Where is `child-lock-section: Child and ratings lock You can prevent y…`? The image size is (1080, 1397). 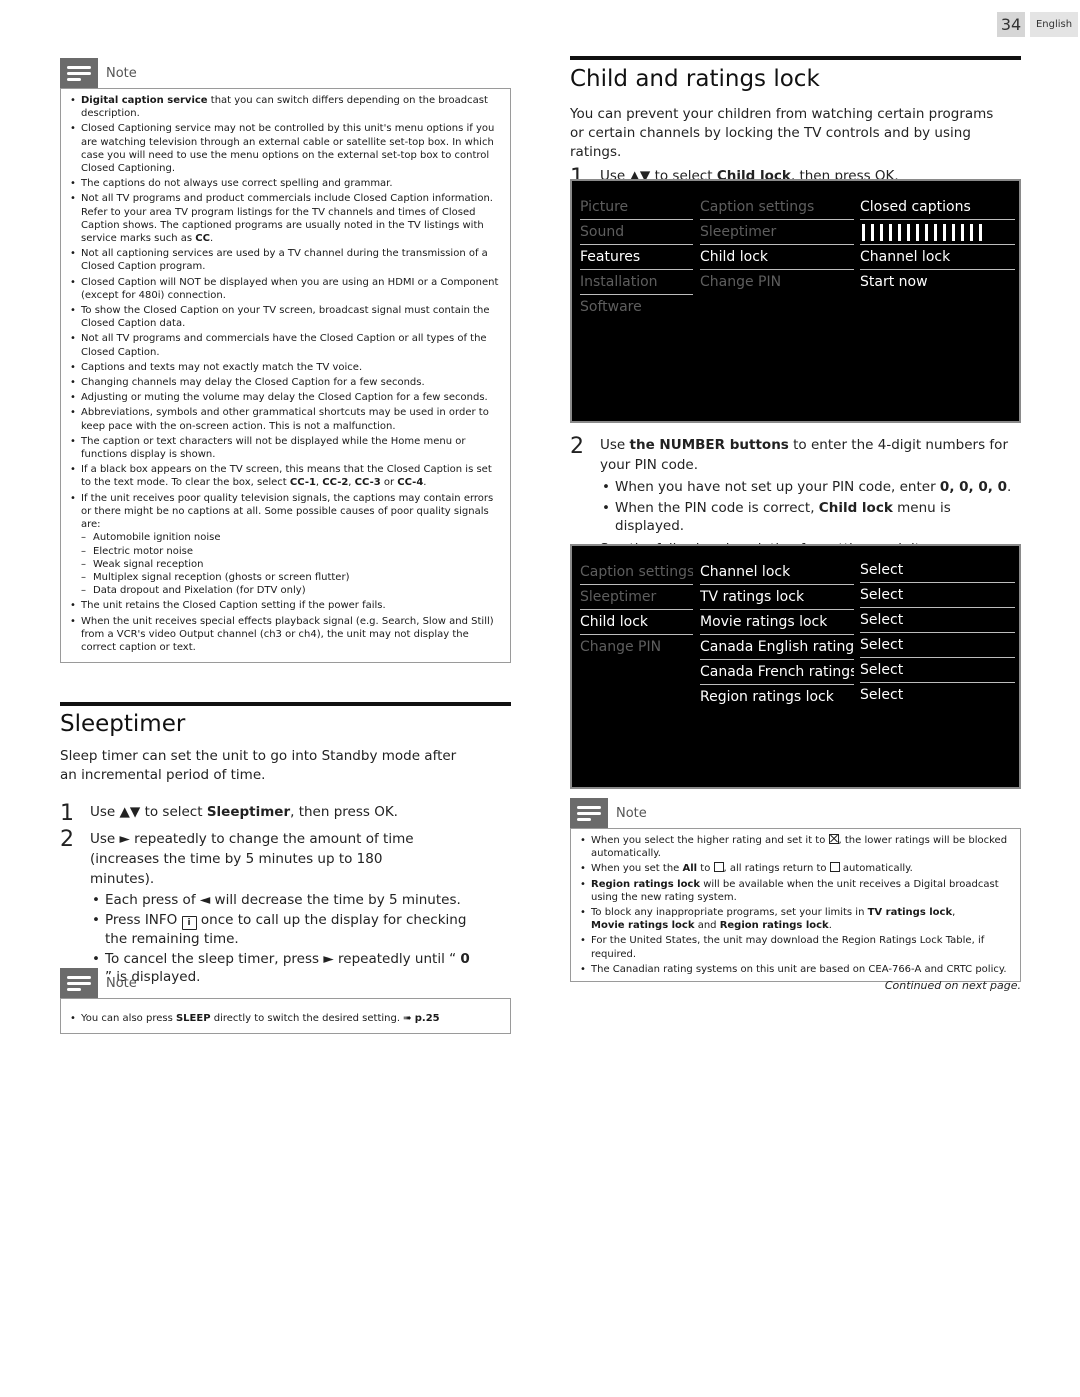 child-lock-section: Child and ratings lock You can prevent y… is located at coordinates (795, 122).